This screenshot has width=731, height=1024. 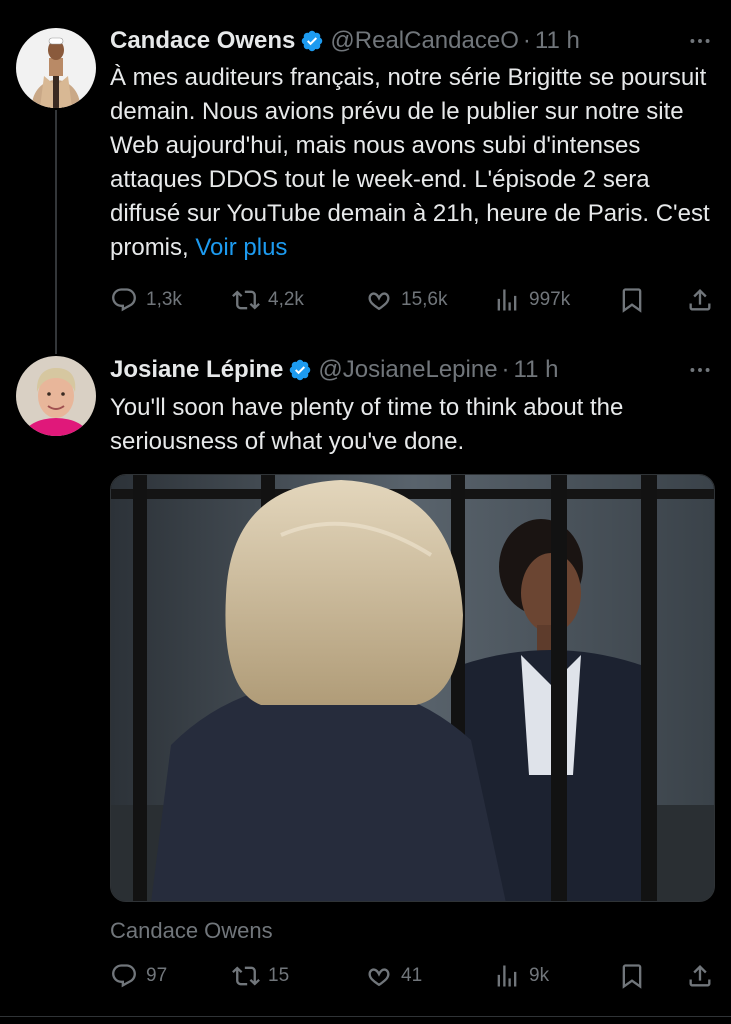 What do you see at coordinates (138, 976) in the screenshot?
I see `reply-button: 97` at bounding box center [138, 976].